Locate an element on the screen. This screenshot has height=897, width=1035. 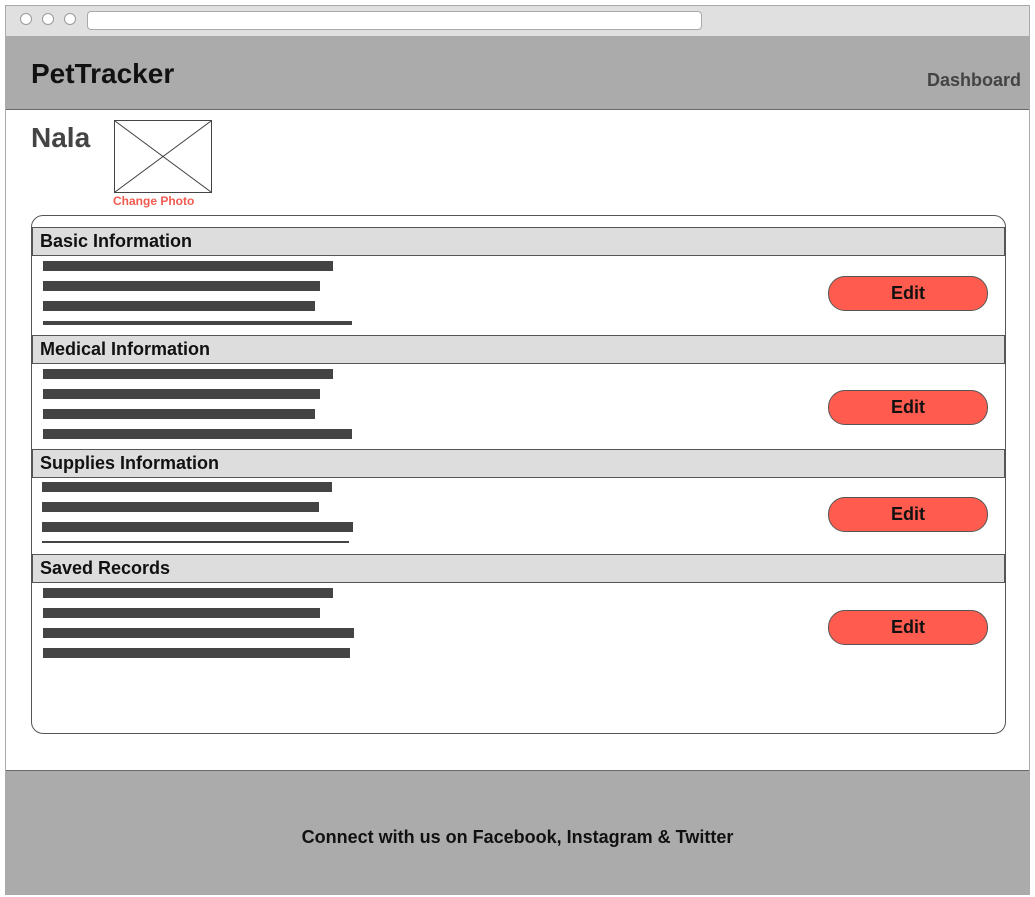
change-photo-link: Change Photo is located at coordinates (153, 201).